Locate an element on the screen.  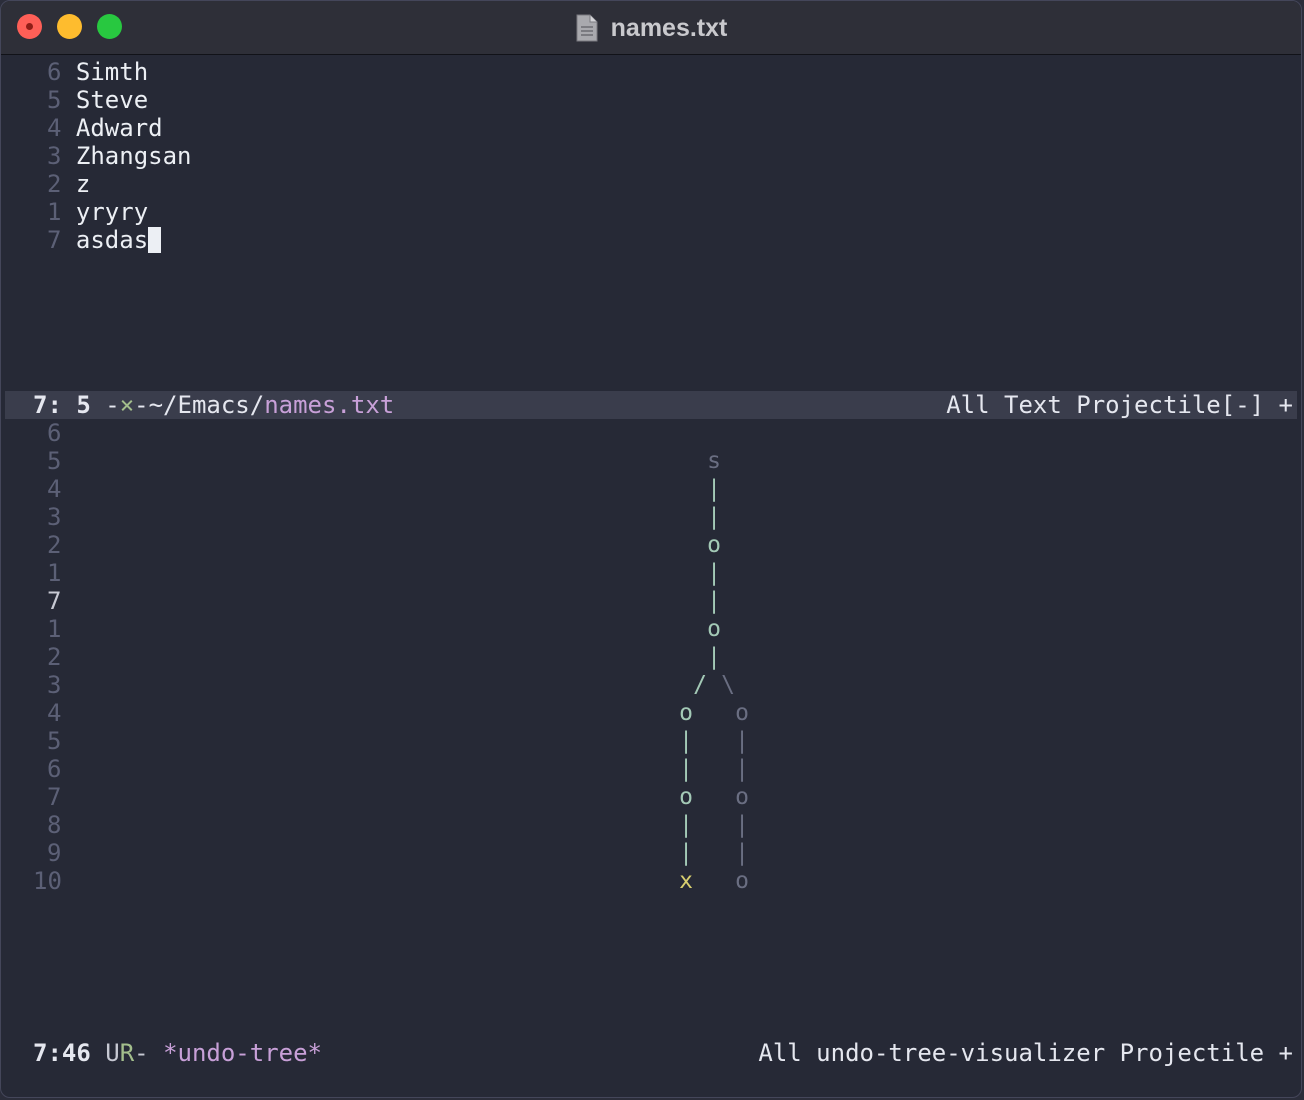
line-text: Steve is located at coordinates (112, 100).